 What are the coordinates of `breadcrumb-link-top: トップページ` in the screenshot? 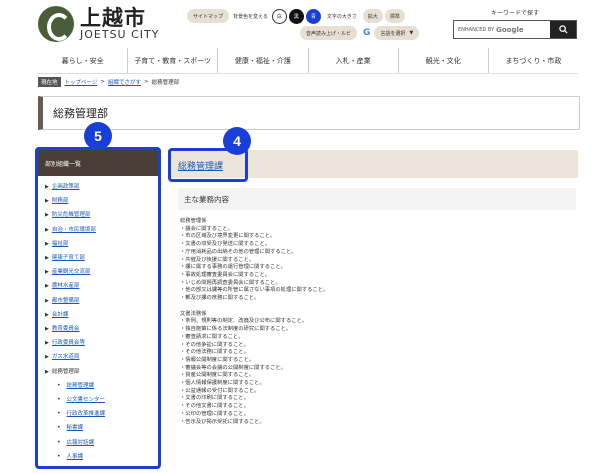 It's located at (81, 82).